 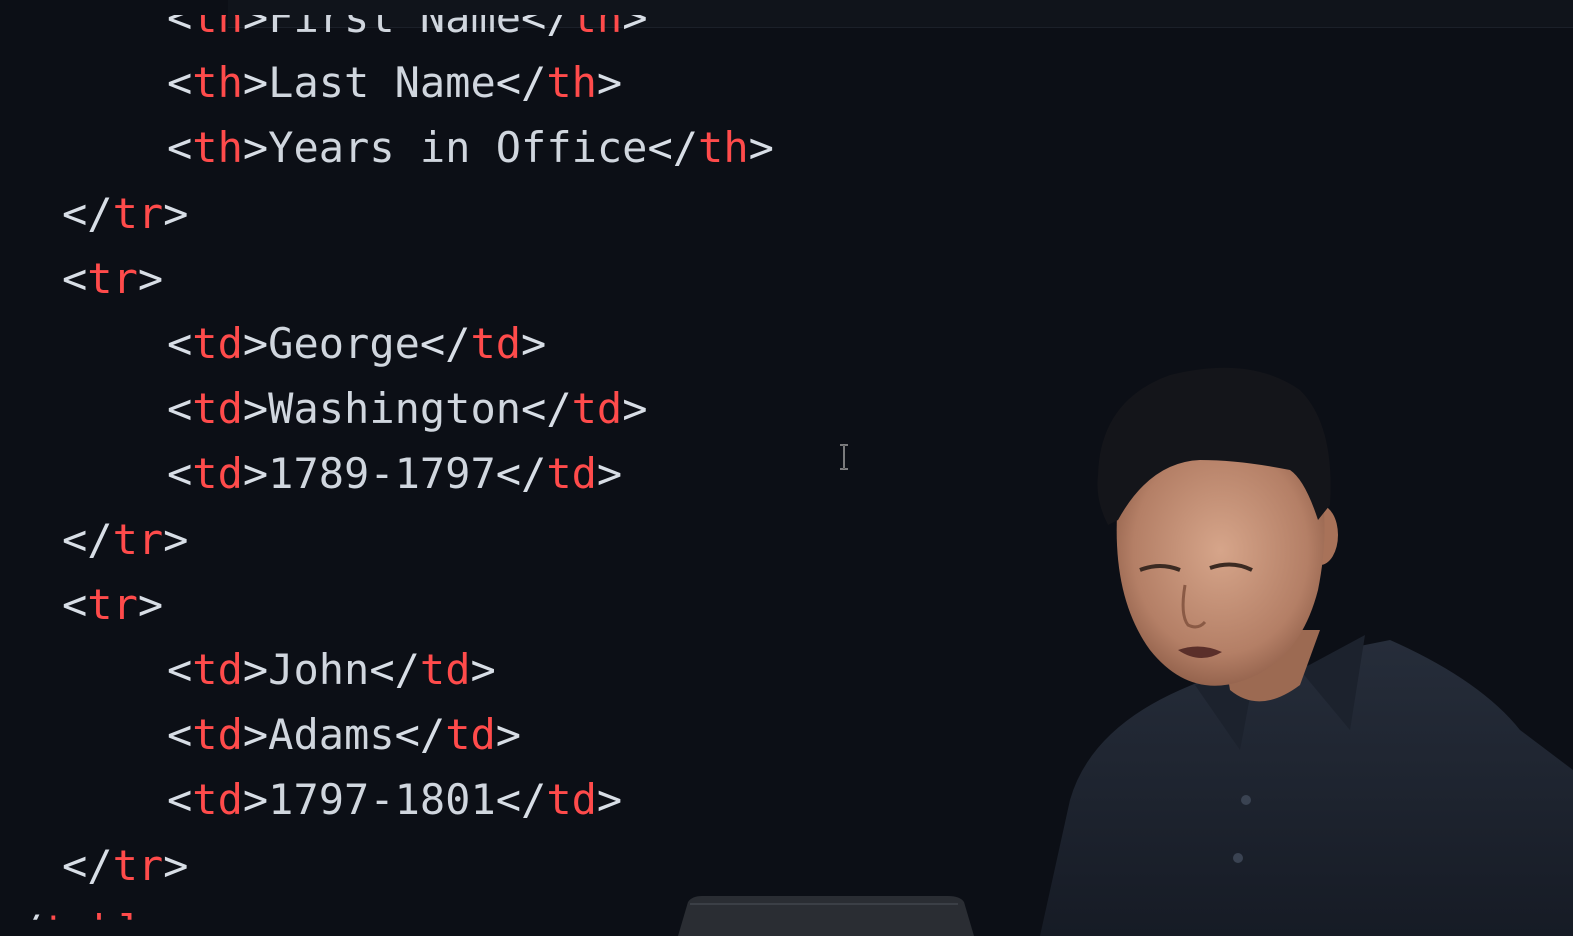 I want to click on cell-text: 1797-1801, so click(x=382, y=800).